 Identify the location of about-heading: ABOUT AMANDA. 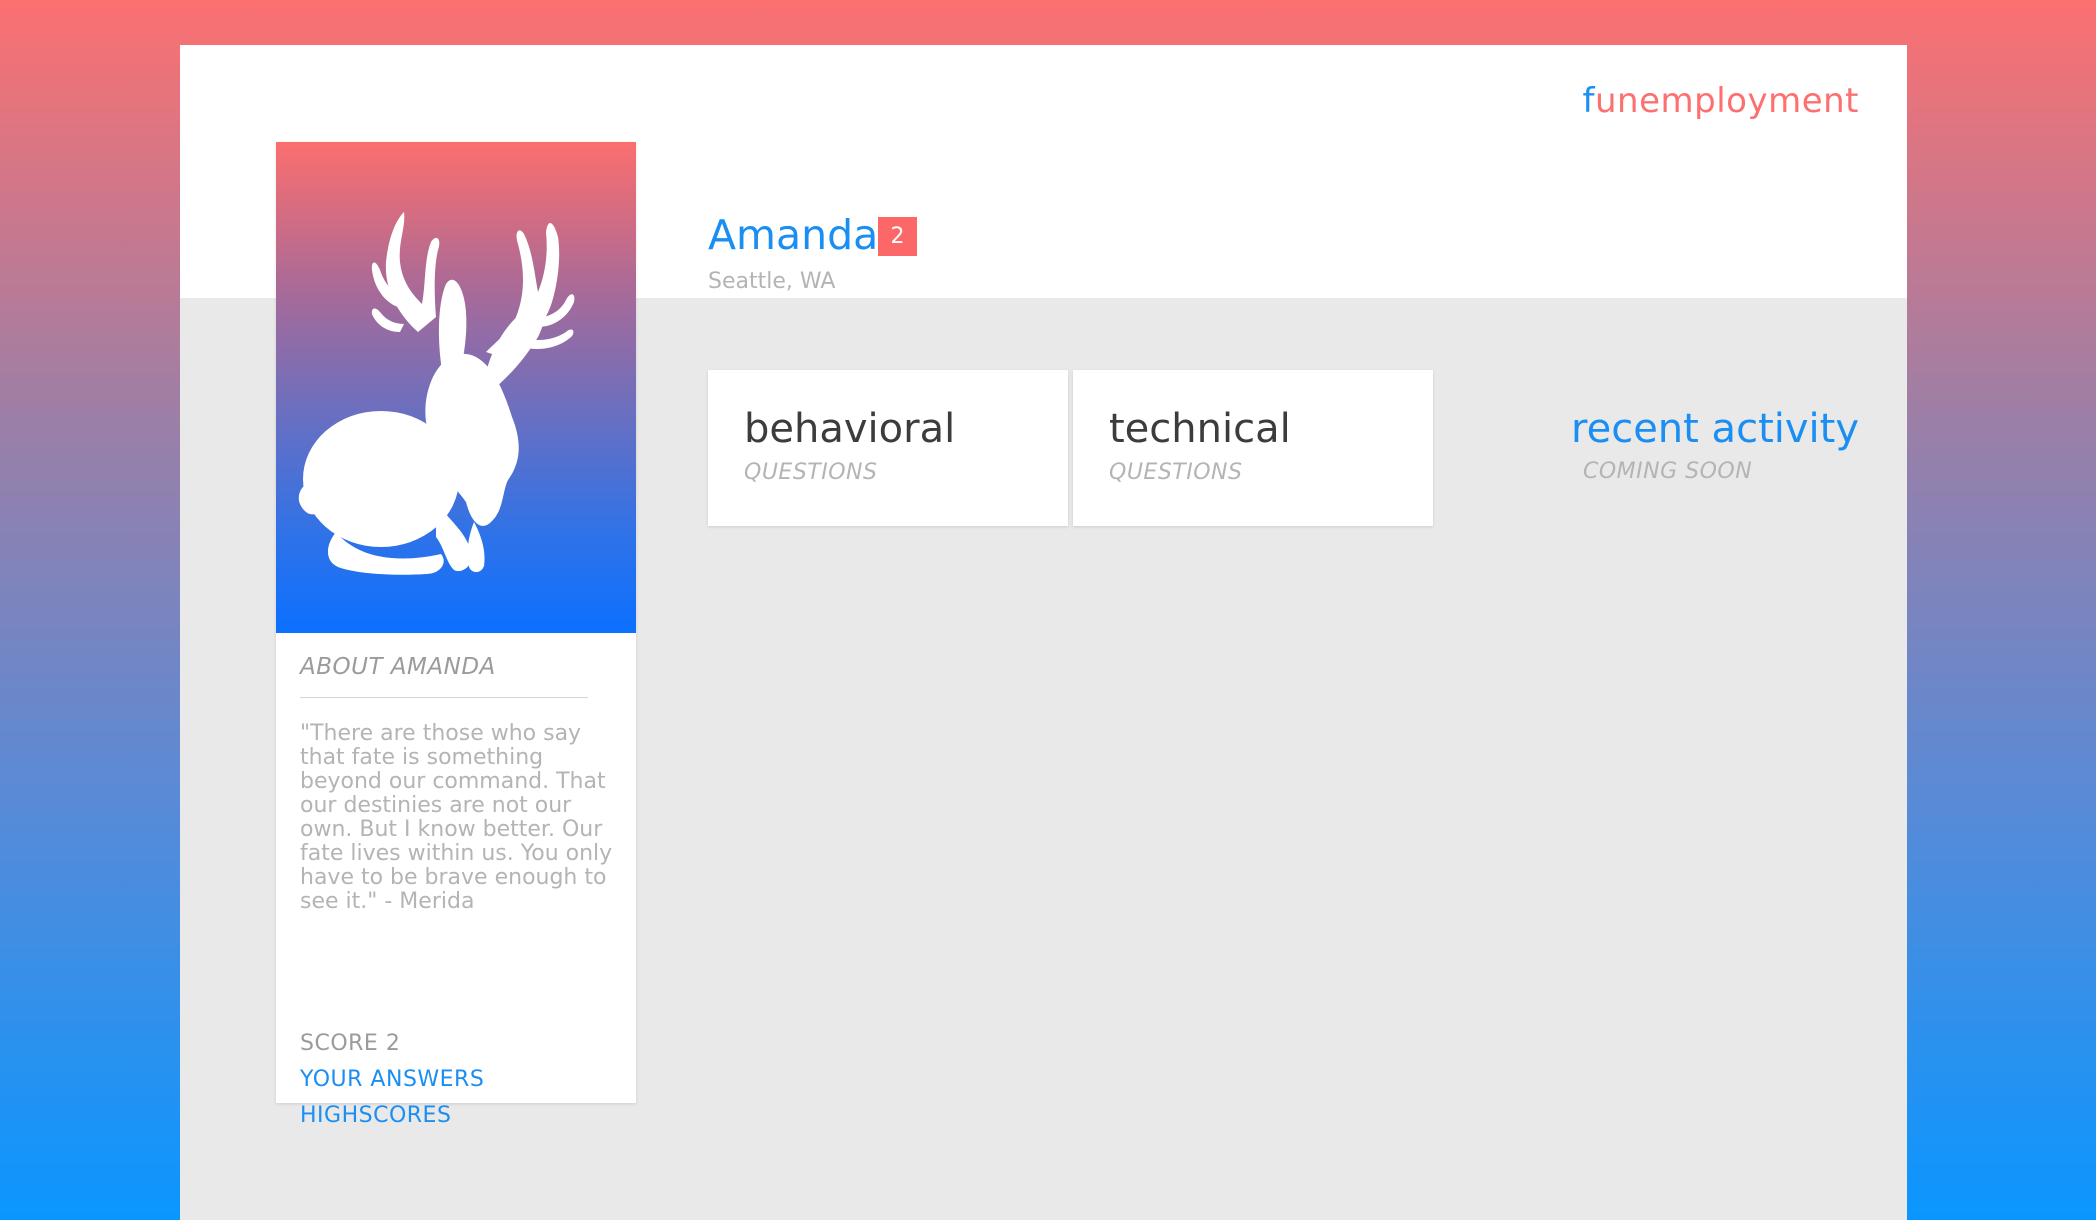
(398, 667).